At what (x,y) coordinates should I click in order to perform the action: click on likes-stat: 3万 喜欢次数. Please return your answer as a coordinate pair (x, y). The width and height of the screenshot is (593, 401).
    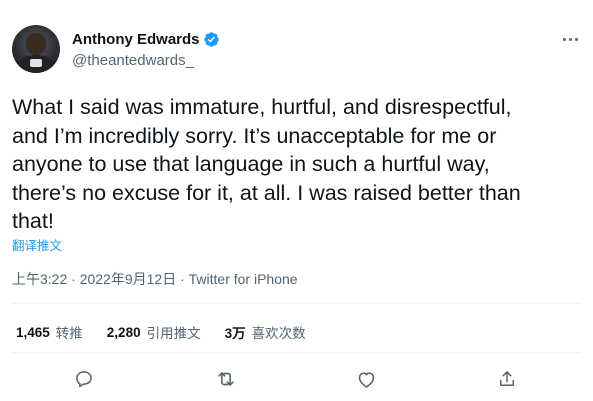
    Looking at the image, I should click on (265, 332).